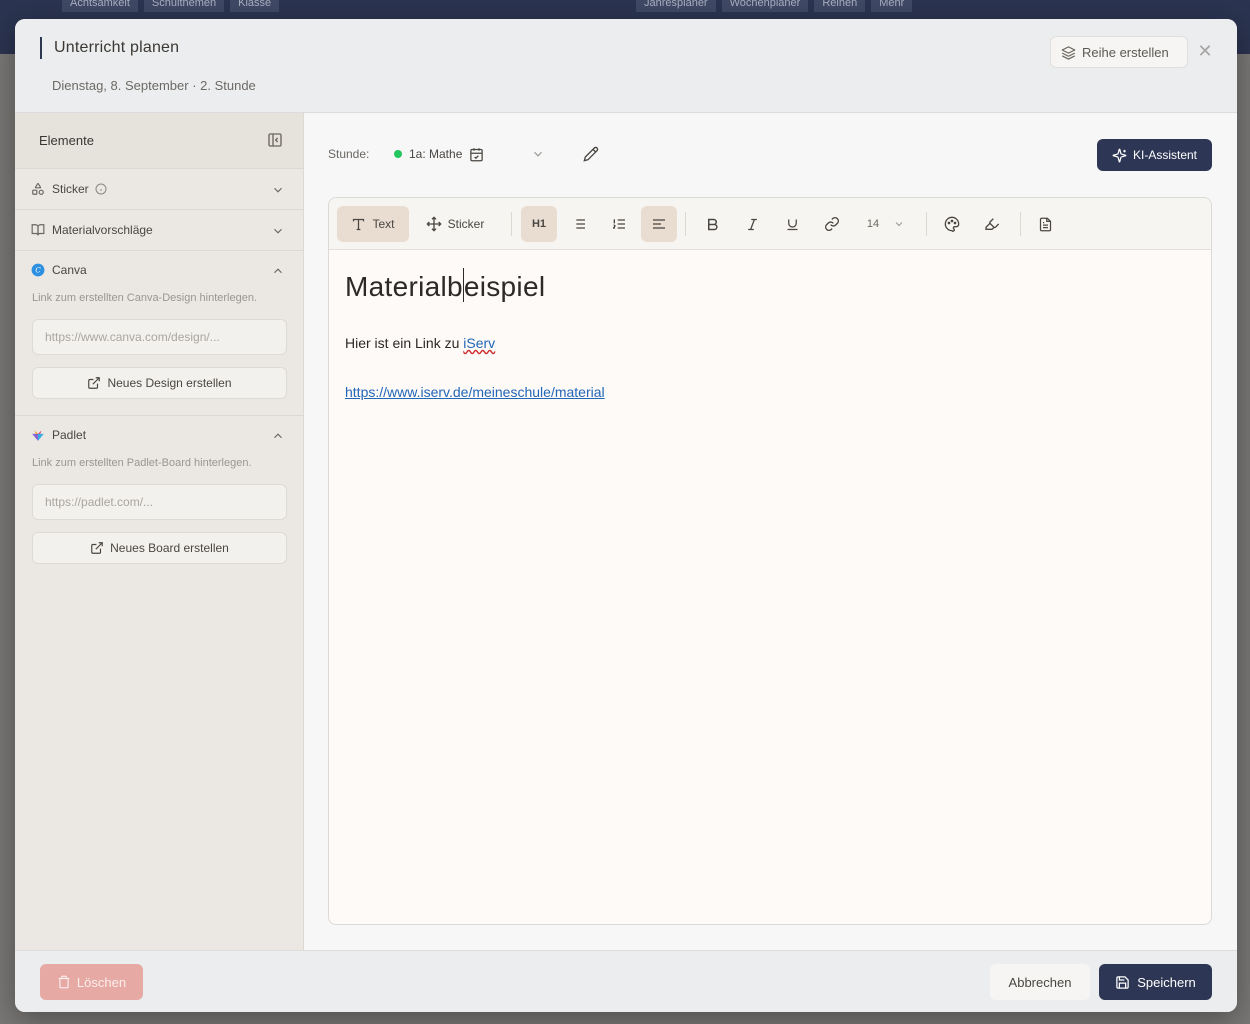 The image size is (1250, 1024). Describe the element at coordinates (404, 286) in the screenshot. I see `heading-text-start: Materialb` at that location.